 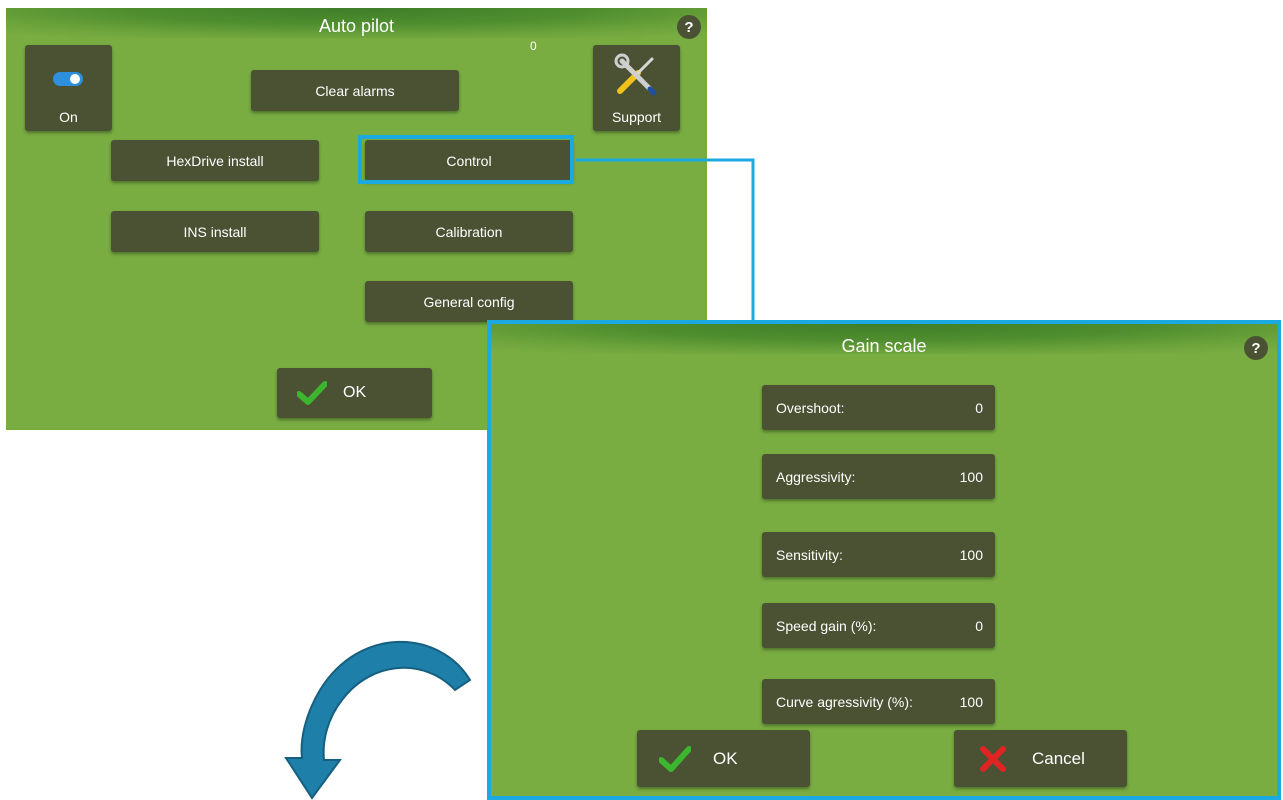 What do you see at coordinates (816, 476) in the screenshot?
I see `field-label: Aggressivity:` at bounding box center [816, 476].